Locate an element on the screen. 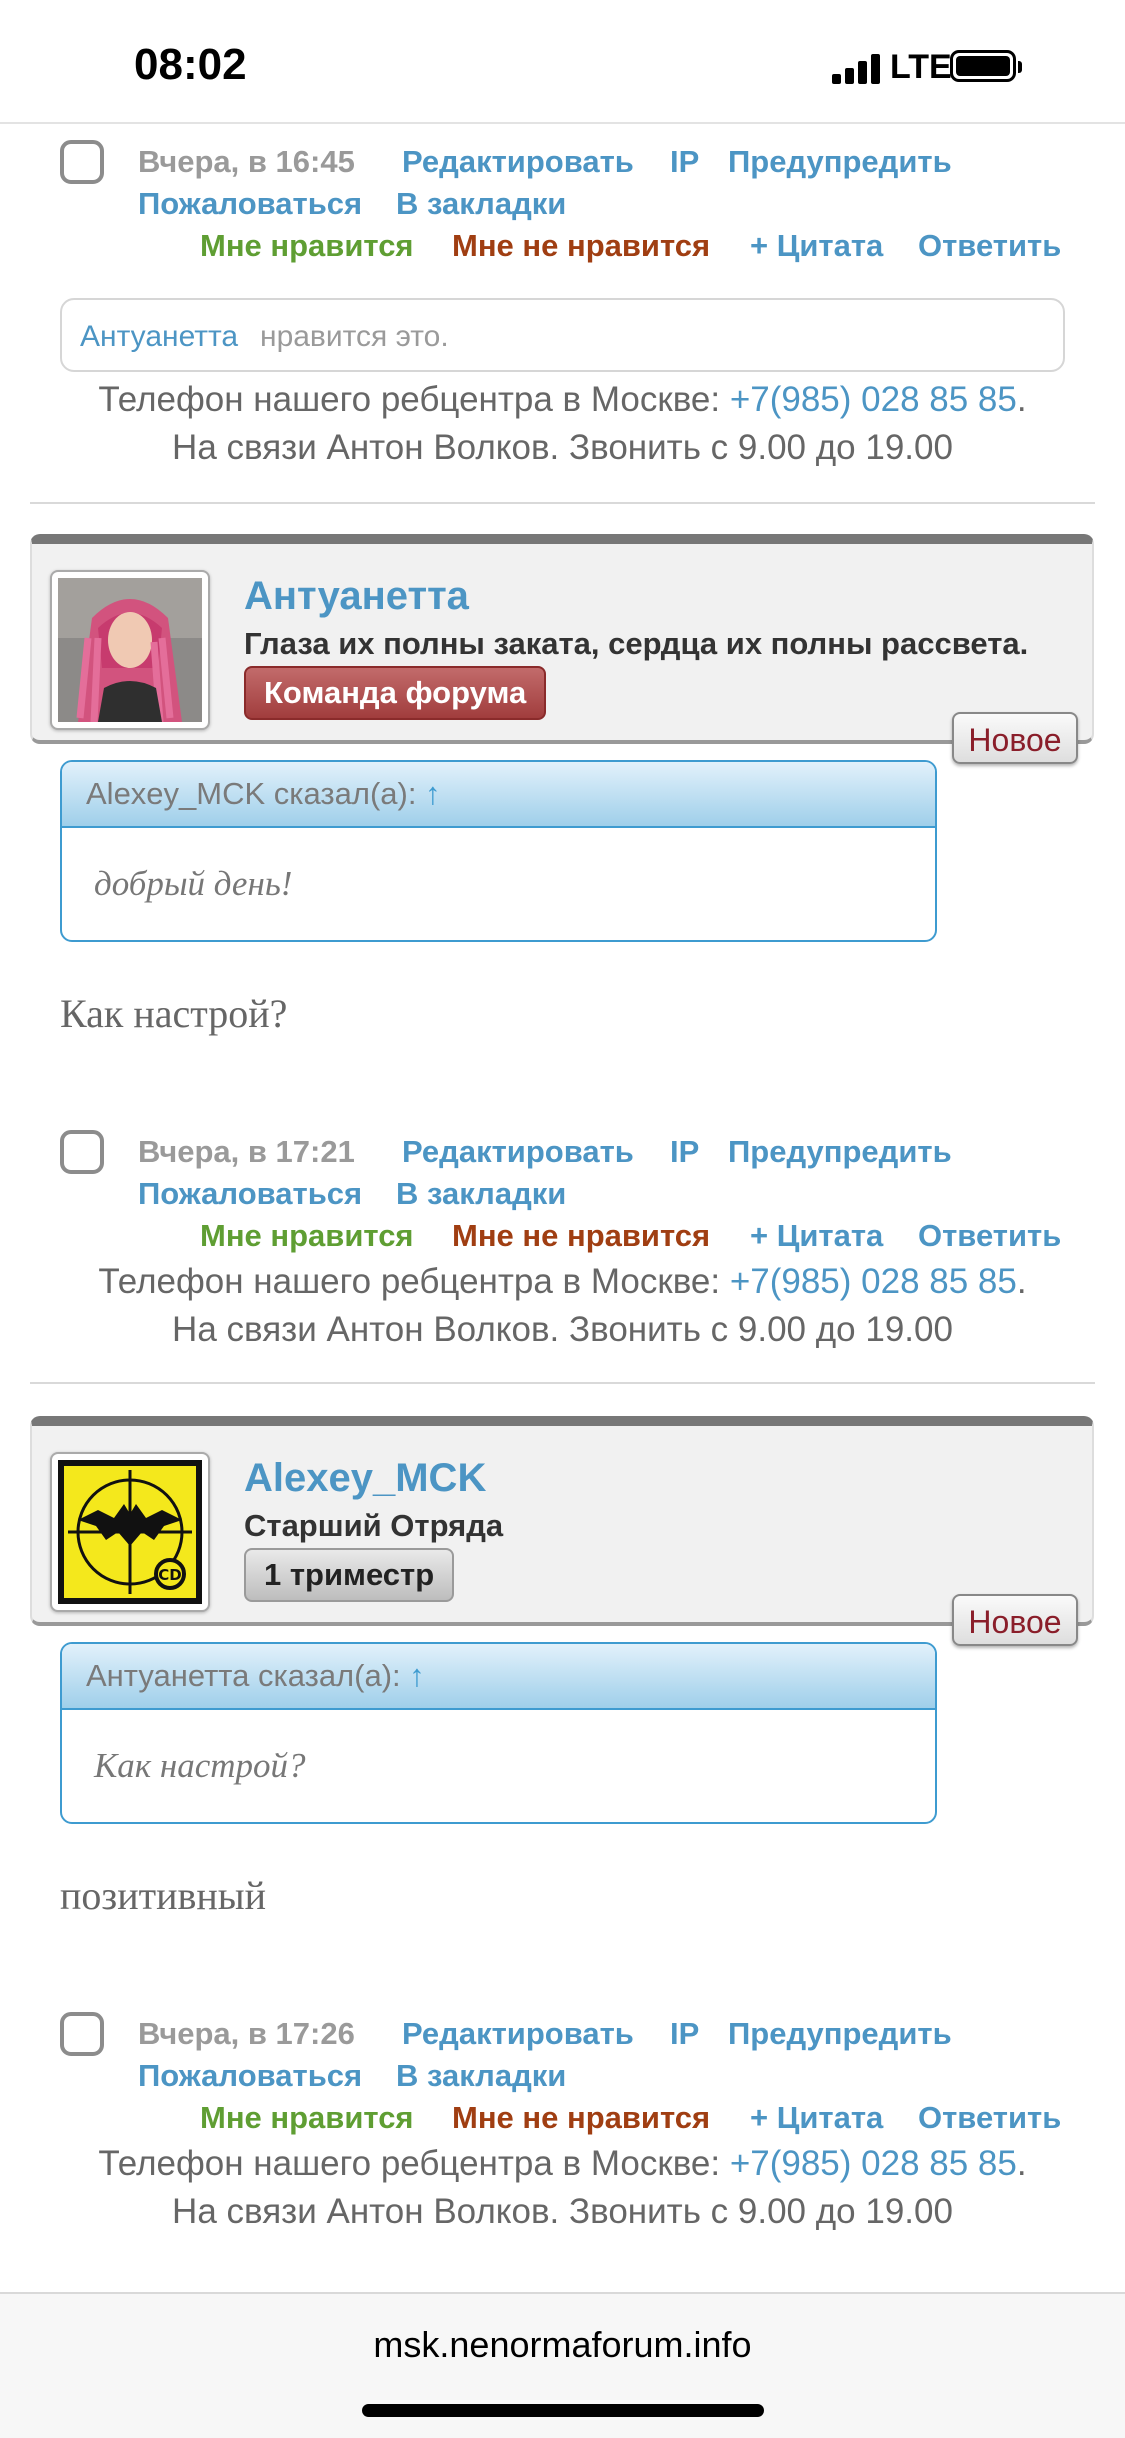 The height and width of the screenshot is (2438, 1125). quote-text: Как настрой? is located at coordinates (200, 1765).